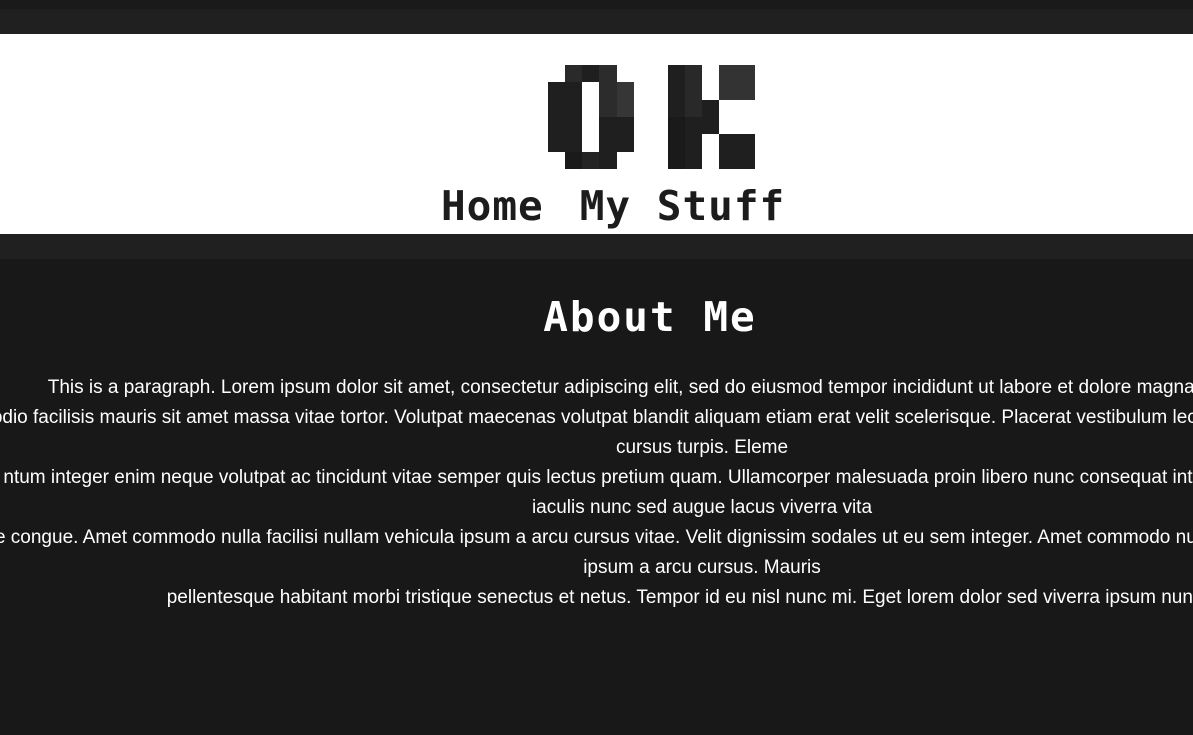  What do you see at coordinates (682, 206) in the screenshot?
I see `nav-my-stuff-link: My Stuff` at bounding box center [682, 206].